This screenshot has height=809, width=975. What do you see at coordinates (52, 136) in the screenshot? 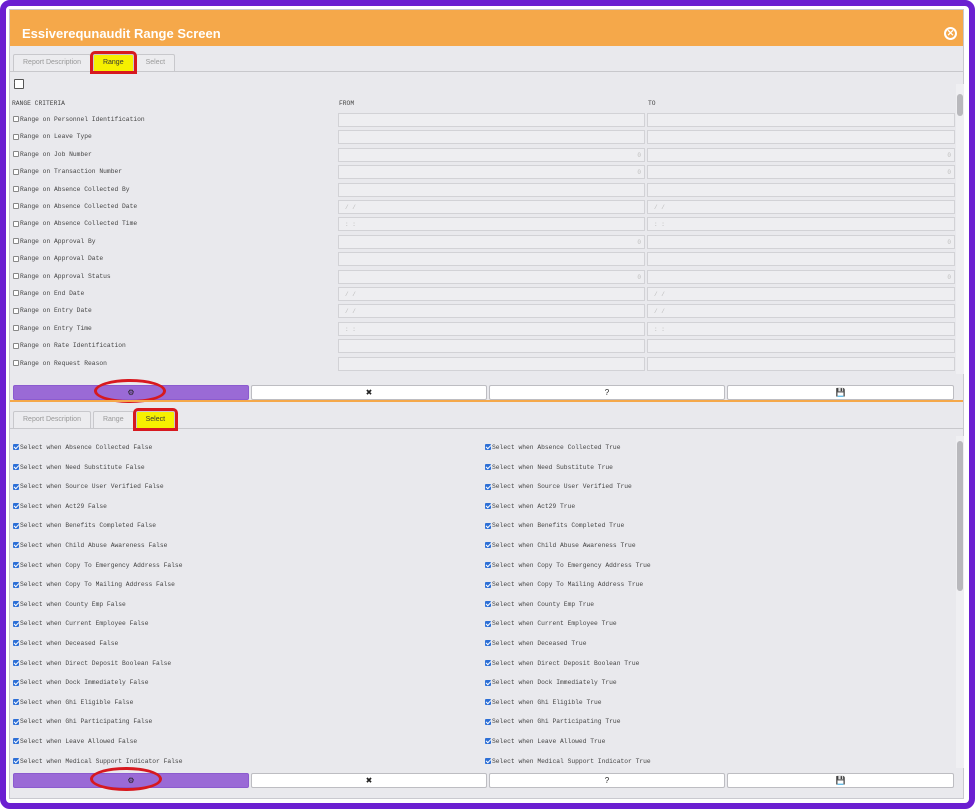
I see `range-row-label: Range on Leave Type` at bounding box center [52, 136].